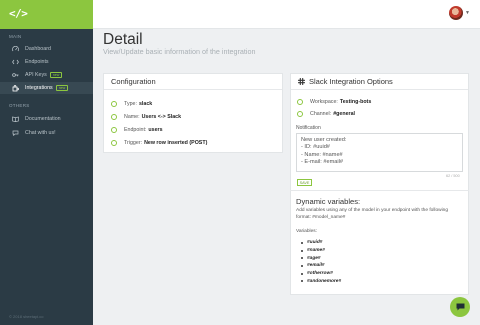 This screenshot has height=325, width=480. I want to click on sidebar-item-label: Documentation, so click(43, 119).